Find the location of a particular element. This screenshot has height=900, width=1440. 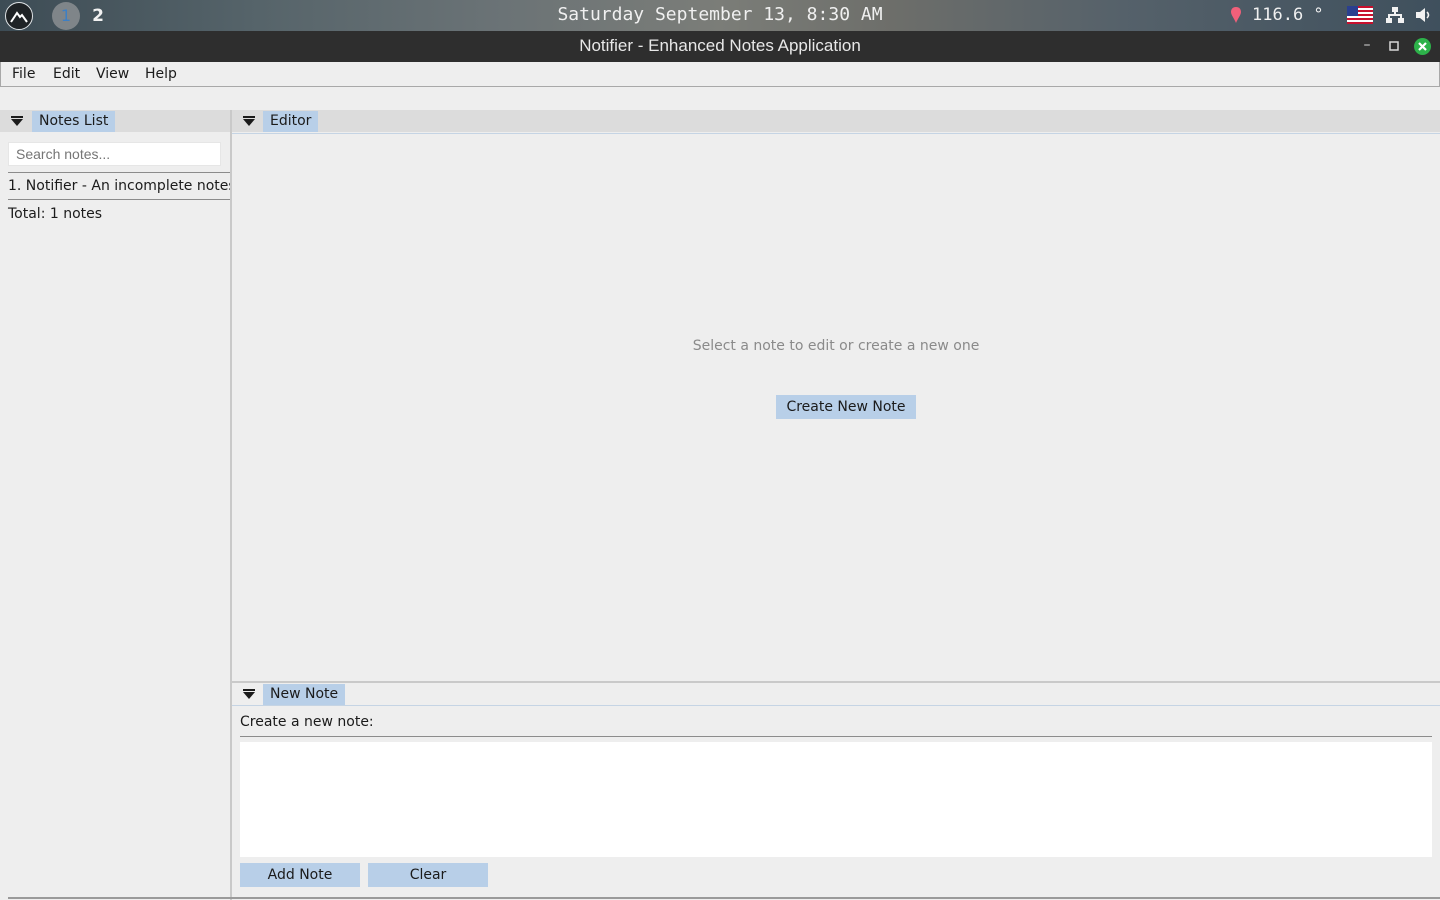

tab-new-note: New Note is located at coordinates (304, 694).